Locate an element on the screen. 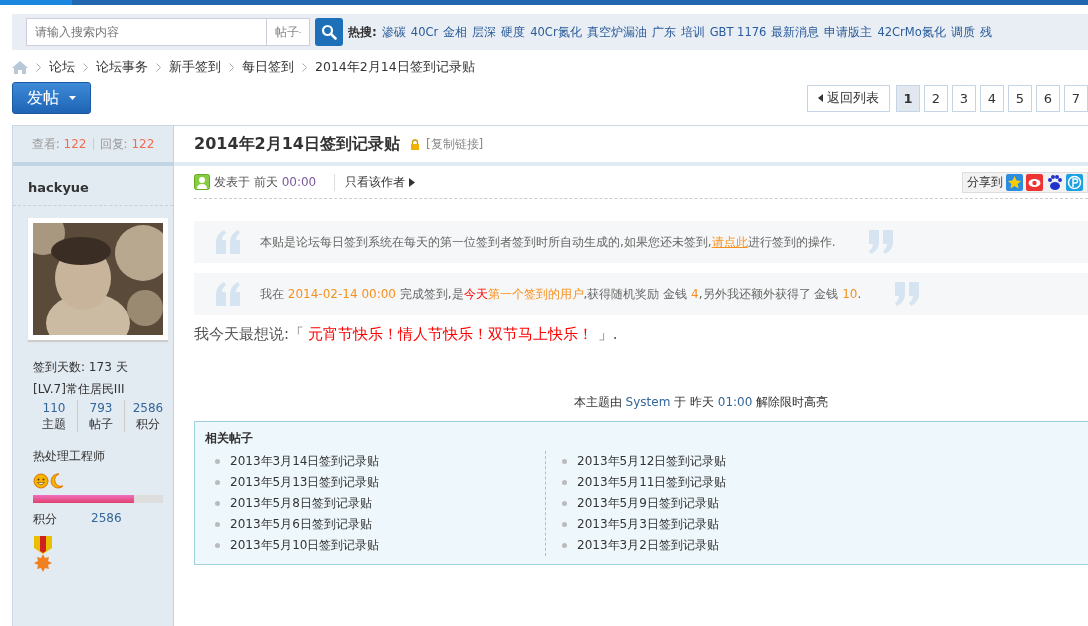 Image resolution: width=1088 pixels, height=626 pixels. page-button: 6 is located at coordinates (1048, 98).